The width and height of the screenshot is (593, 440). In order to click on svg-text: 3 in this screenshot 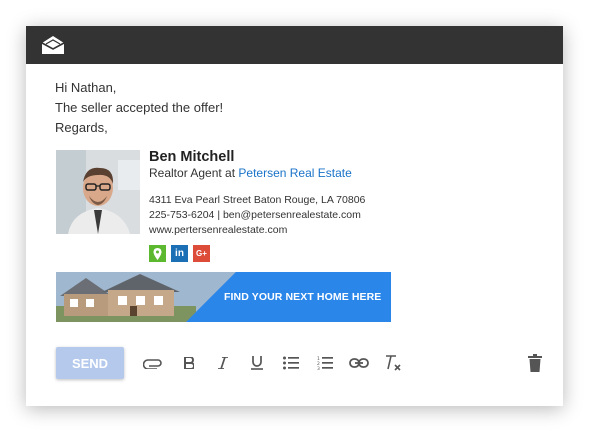, I will do `click(318, 368)`.